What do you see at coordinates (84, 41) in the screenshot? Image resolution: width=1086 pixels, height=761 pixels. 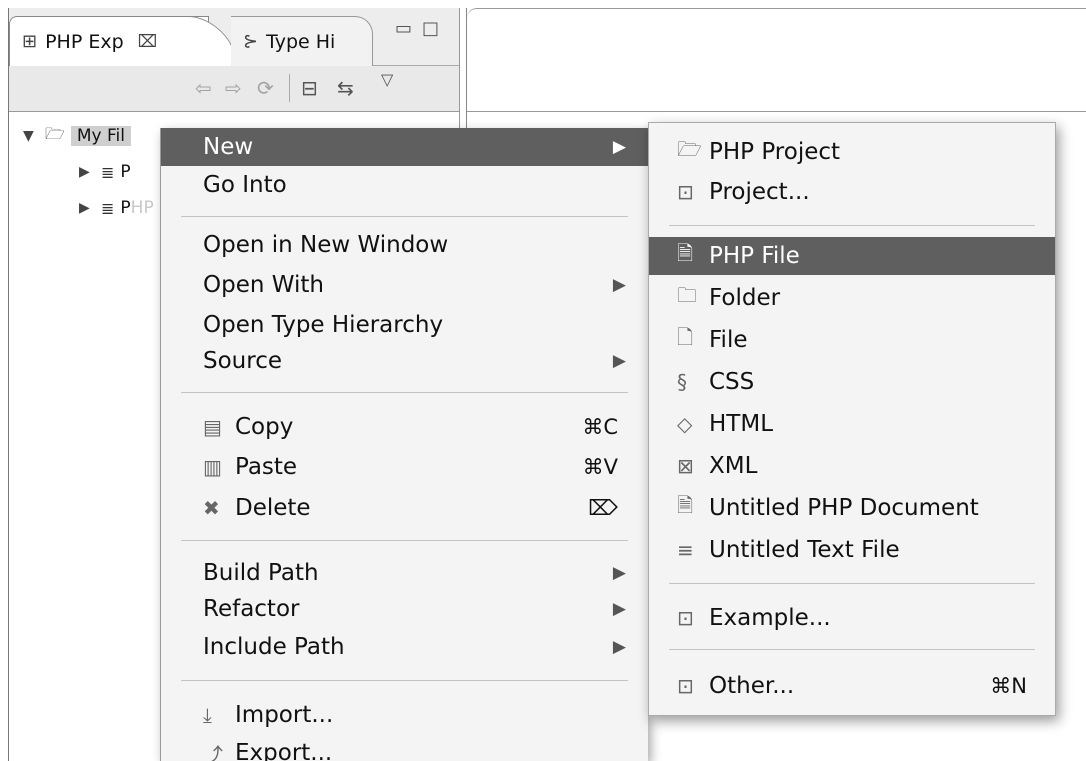 I see `tab-label: PHP Exp` at bounding box center [84, 41].